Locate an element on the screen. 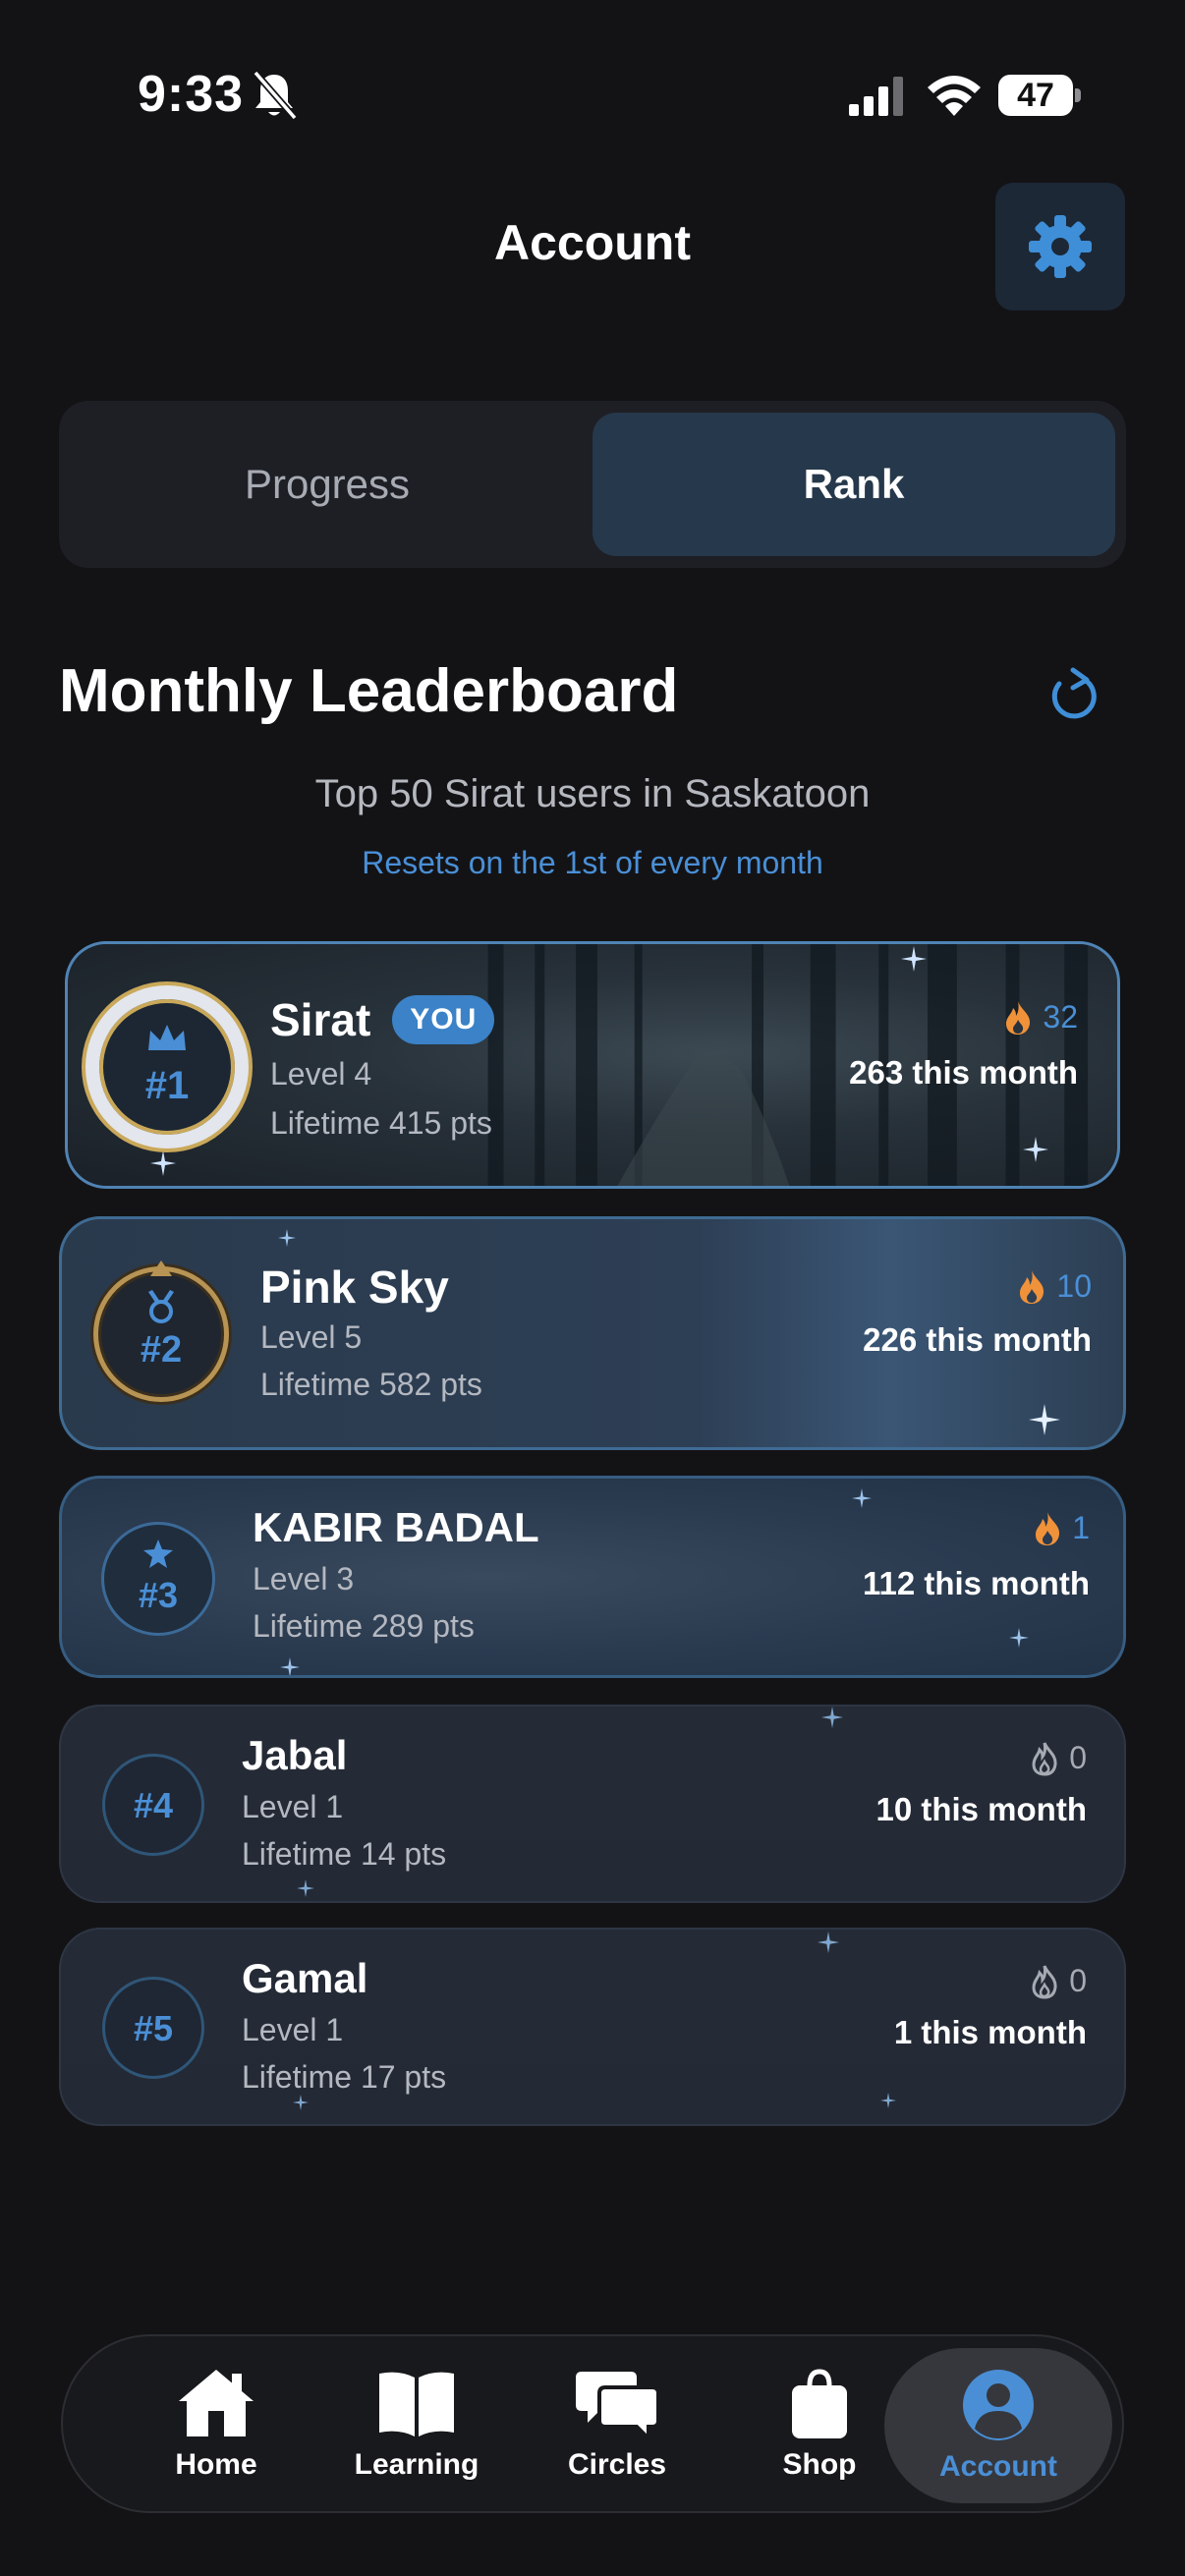  user-level: Level 4 is located at coordinates (321, 1074).